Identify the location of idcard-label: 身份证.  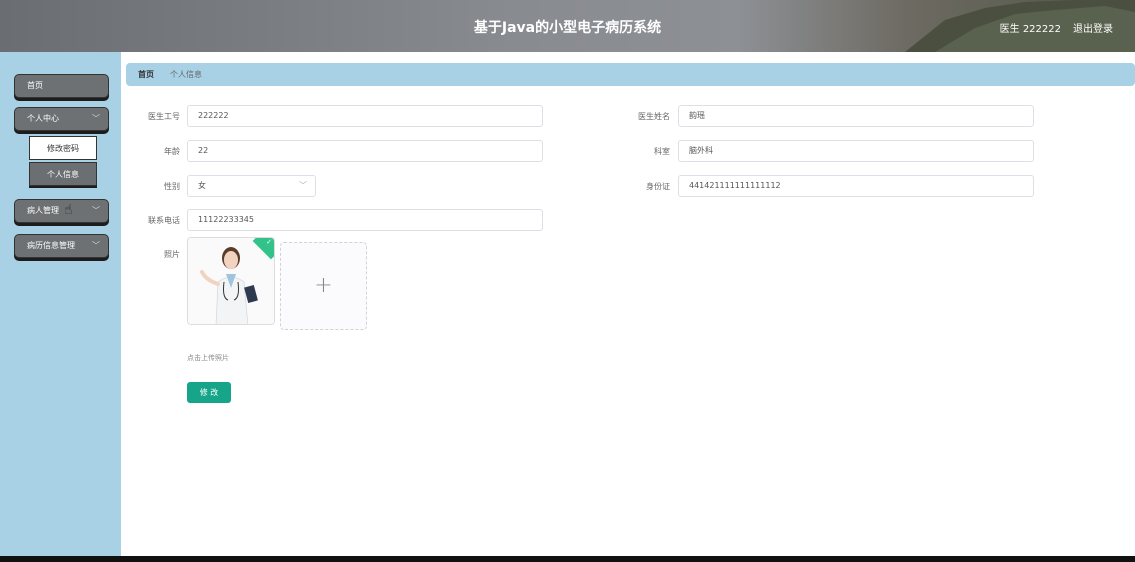
(658, 186).